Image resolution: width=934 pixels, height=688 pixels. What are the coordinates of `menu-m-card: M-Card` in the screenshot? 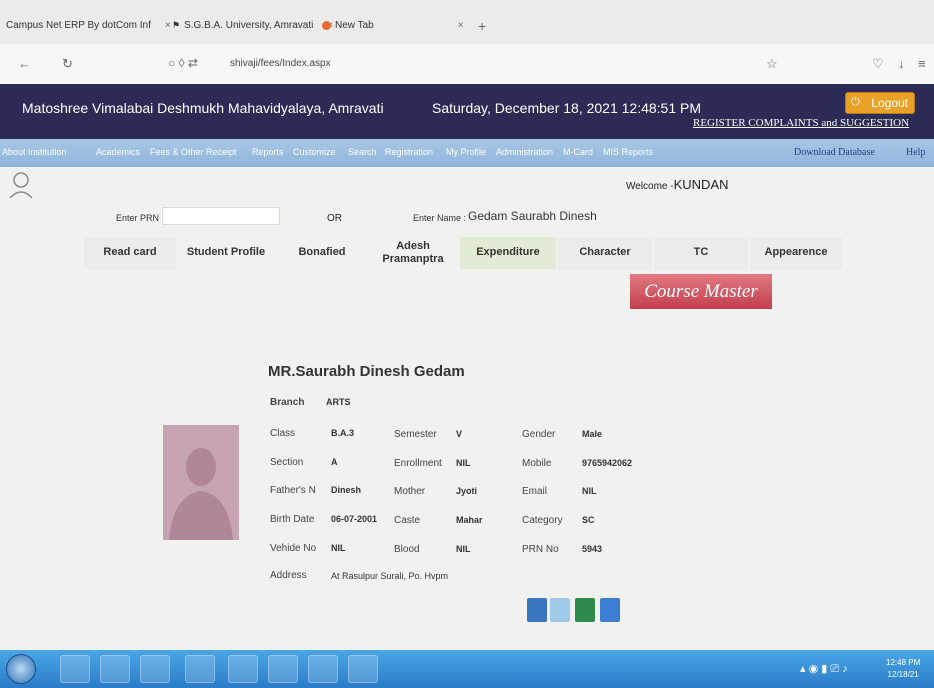 It's located at (578, 152).